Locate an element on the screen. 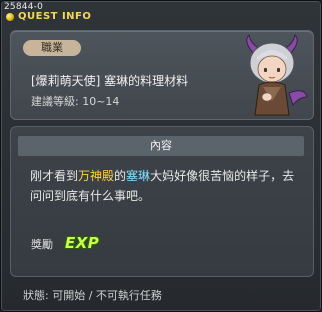 The height and width of the screenshot is (312, 322). npc-portrait is located at coordinates (277, 74).